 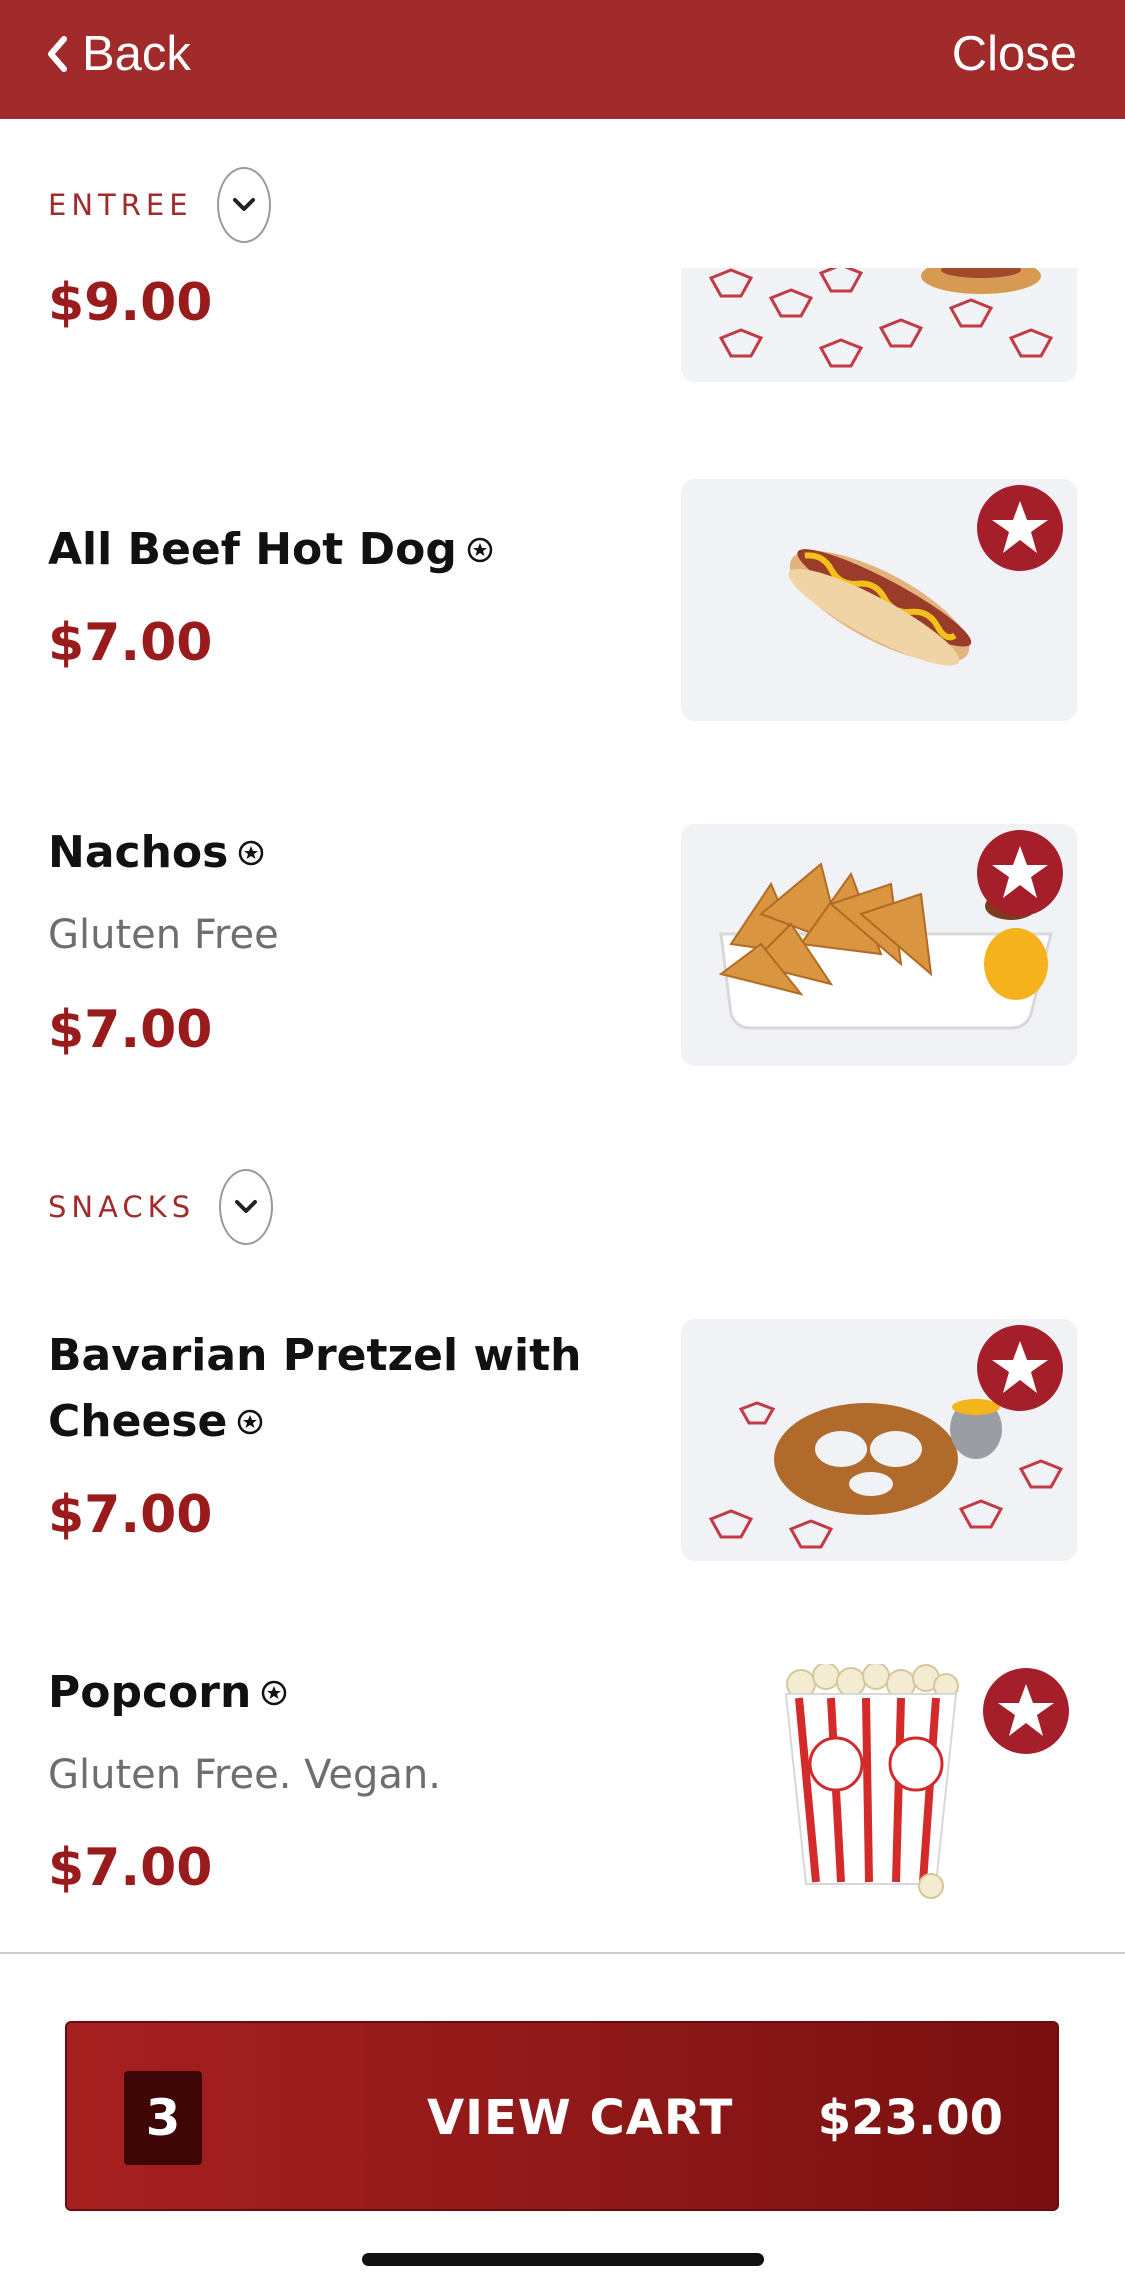 I want to click on close-button: Close, so click(x=1014, y=54).